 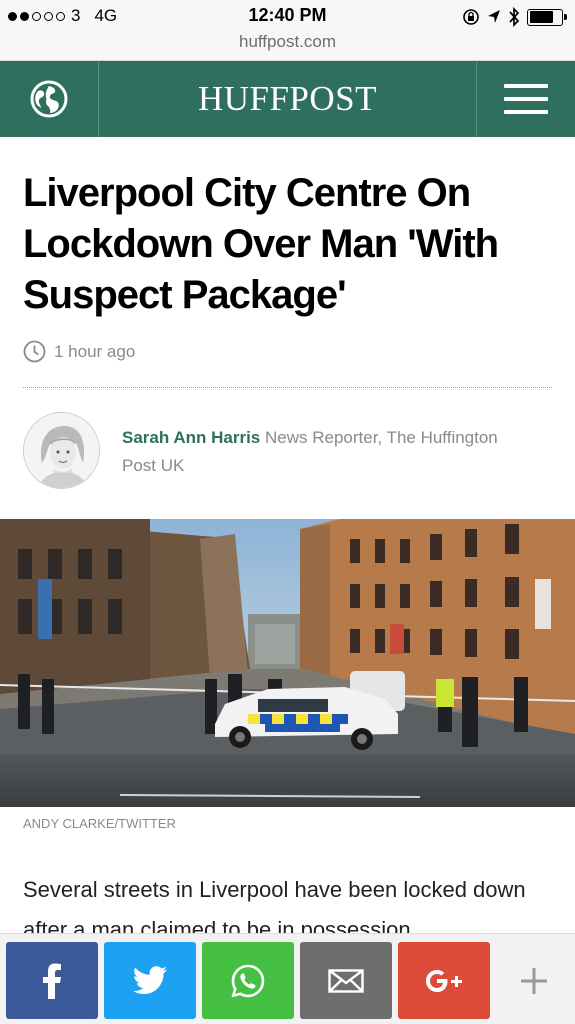 What do you see at coordinates (191, 437) in the screenshot?
I see `author-name: Sarah Ann Harris` at bounding box center [191, 437].